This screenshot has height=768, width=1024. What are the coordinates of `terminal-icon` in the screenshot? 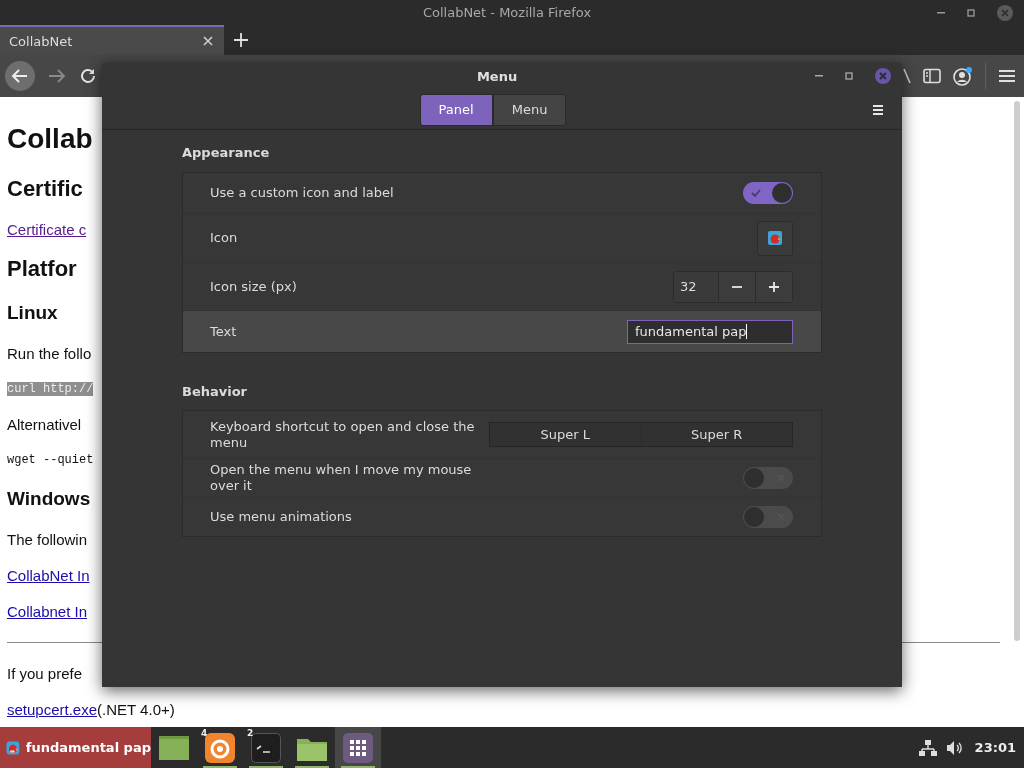 It's located at (266, 747).